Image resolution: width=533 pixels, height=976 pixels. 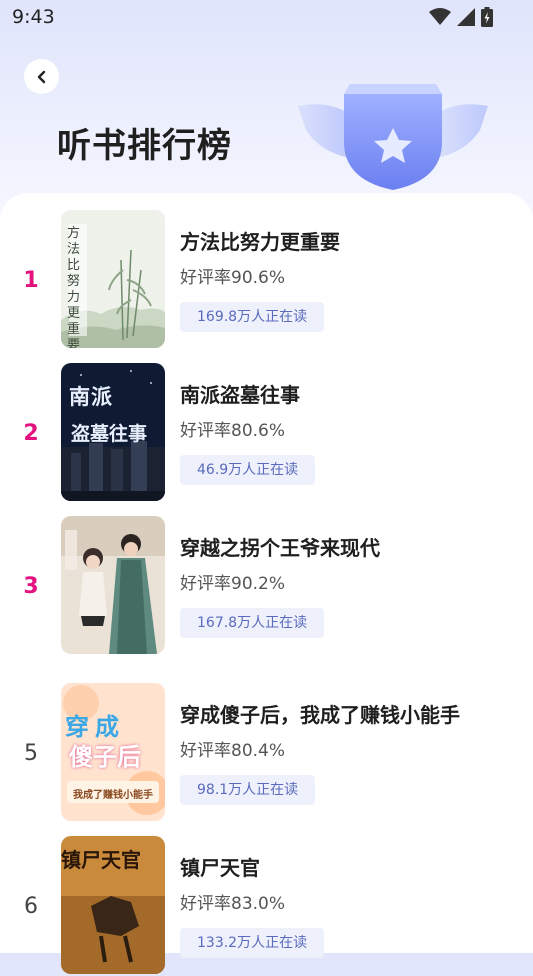 I want to click on book-cover: 镇尸天官, so click(x=113, y=905).